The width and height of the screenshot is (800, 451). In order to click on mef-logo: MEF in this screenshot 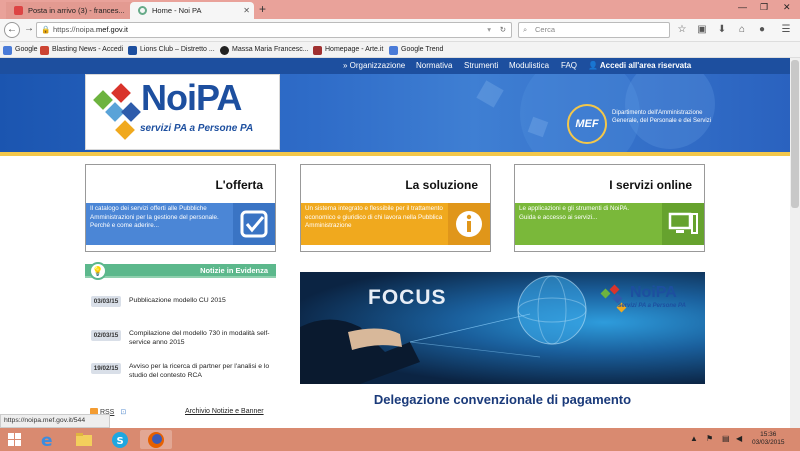, I will do `click(587, 124)`.